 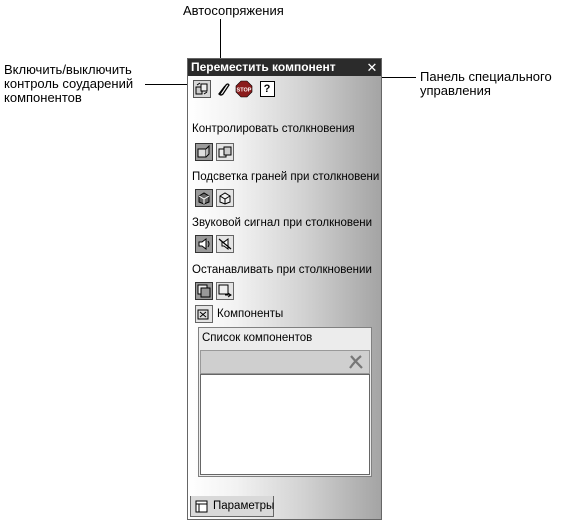 I want to click on speaker-mute-icon, so click(x=225, y=244).